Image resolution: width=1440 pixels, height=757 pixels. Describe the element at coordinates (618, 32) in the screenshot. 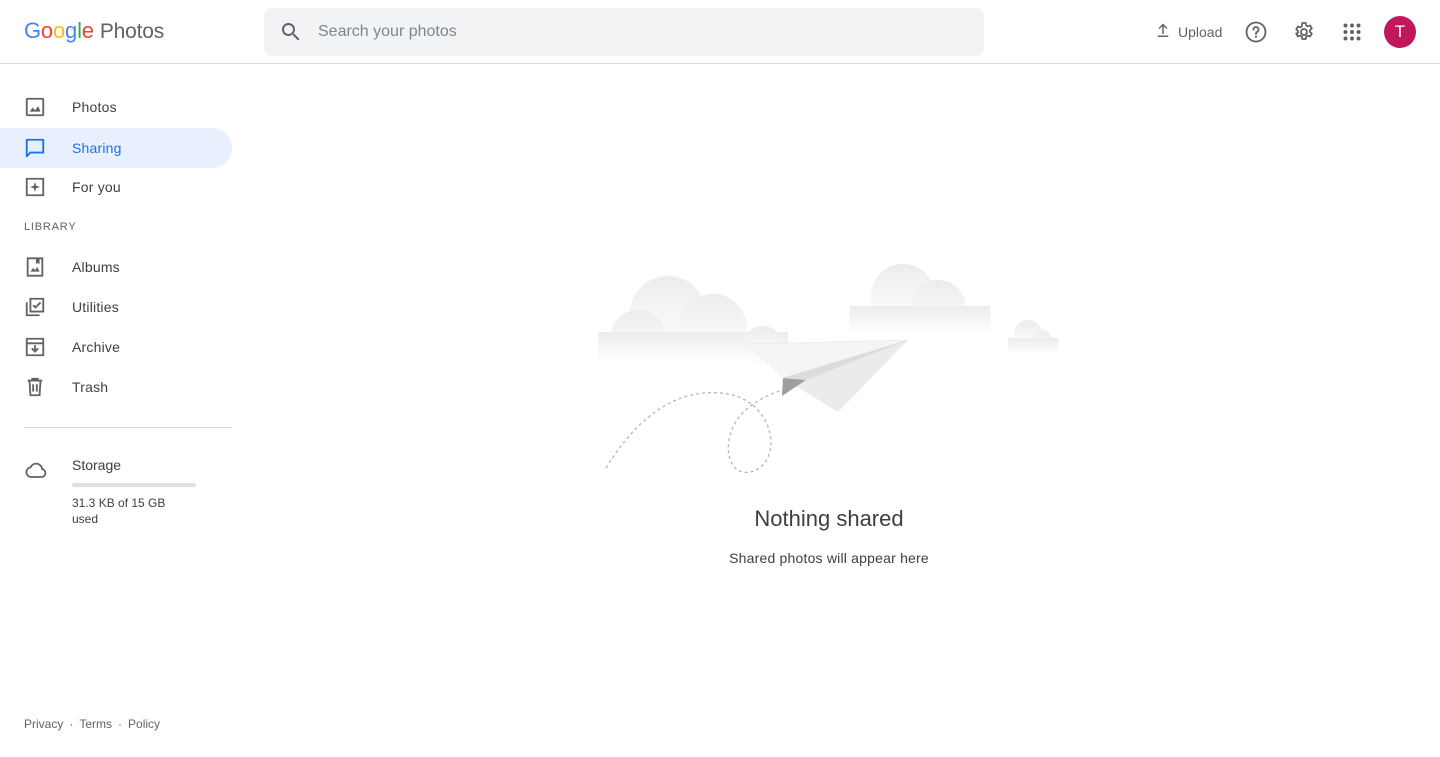

I see `search-input` at that location.